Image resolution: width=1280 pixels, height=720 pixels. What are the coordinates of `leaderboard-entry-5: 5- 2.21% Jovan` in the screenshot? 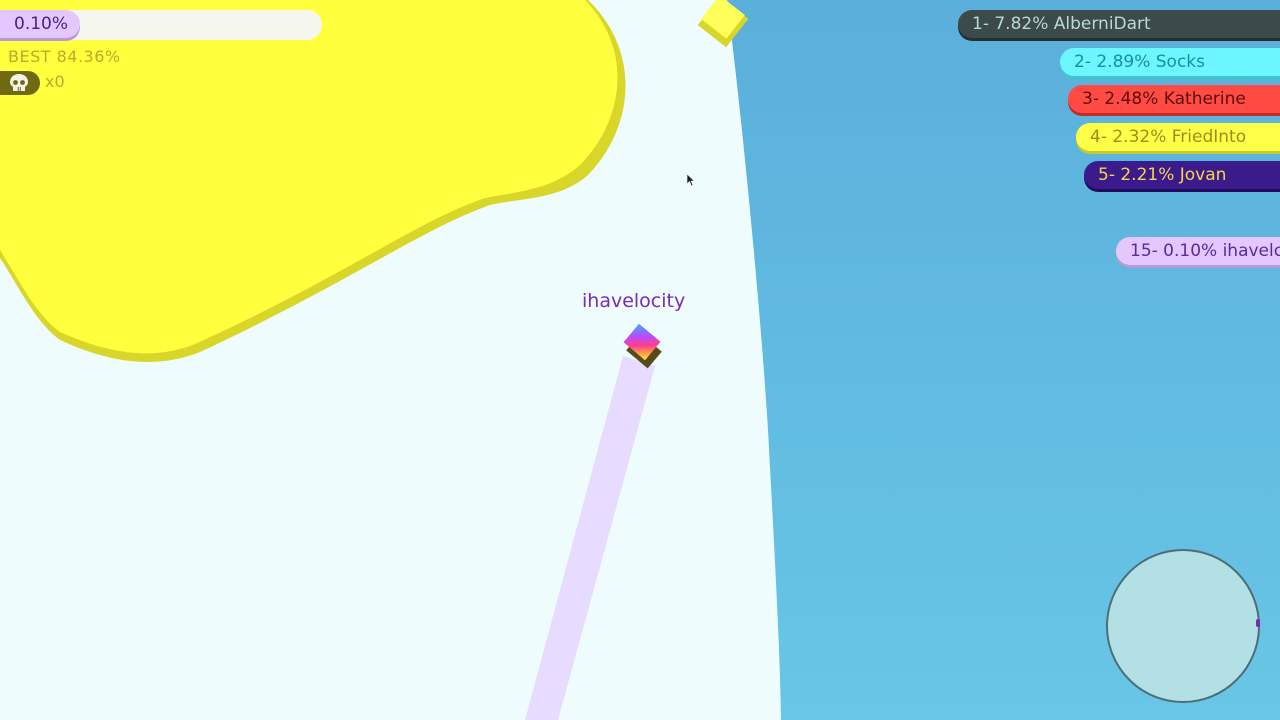 It's located at (1182, 175).